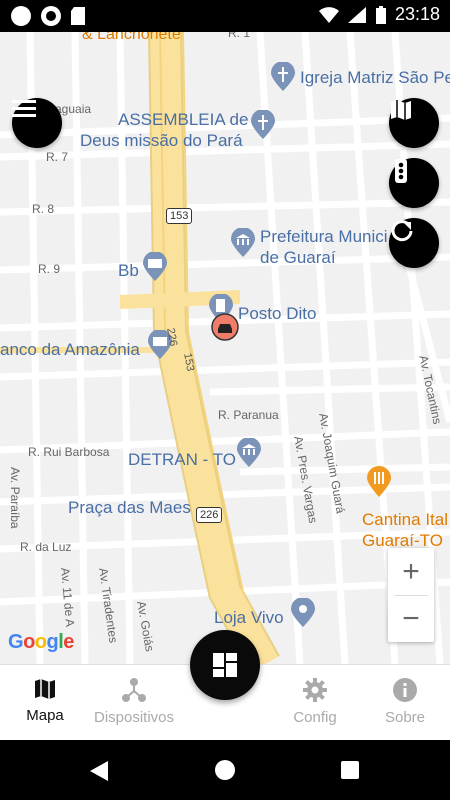 Image resolution: width=450 pixels, height=800 pixels. Describe the element at coordinates (248, 415) in the screenshot. I see `street-label: R. Paranua` at that location.